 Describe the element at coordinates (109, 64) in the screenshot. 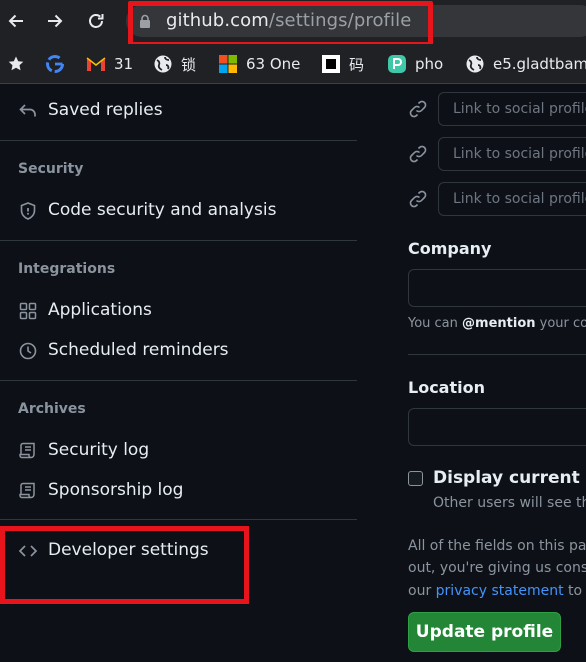

I see `bookmark-gmail: 31` at that location.